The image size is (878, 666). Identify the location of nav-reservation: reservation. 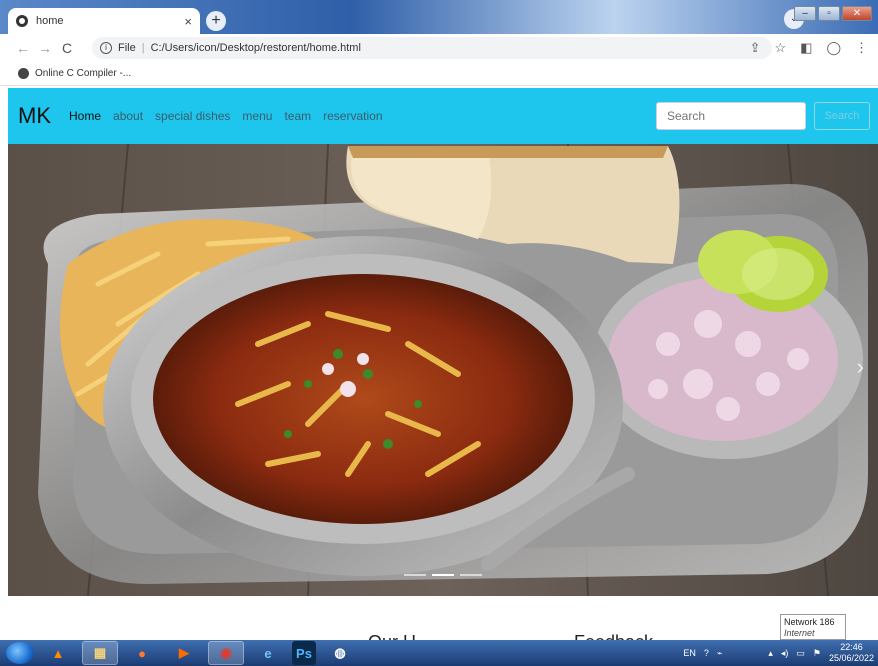
(352, 116).